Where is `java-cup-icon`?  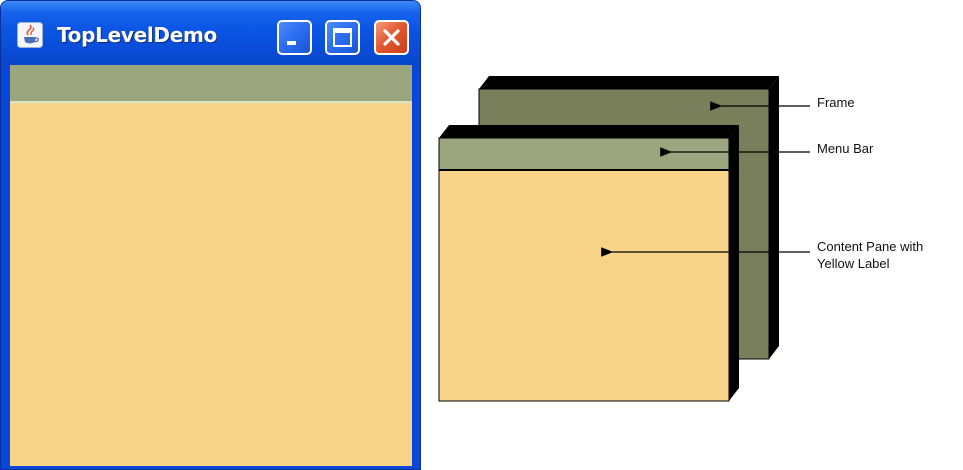
java-cup-icon is located at coordinates (30, 35).